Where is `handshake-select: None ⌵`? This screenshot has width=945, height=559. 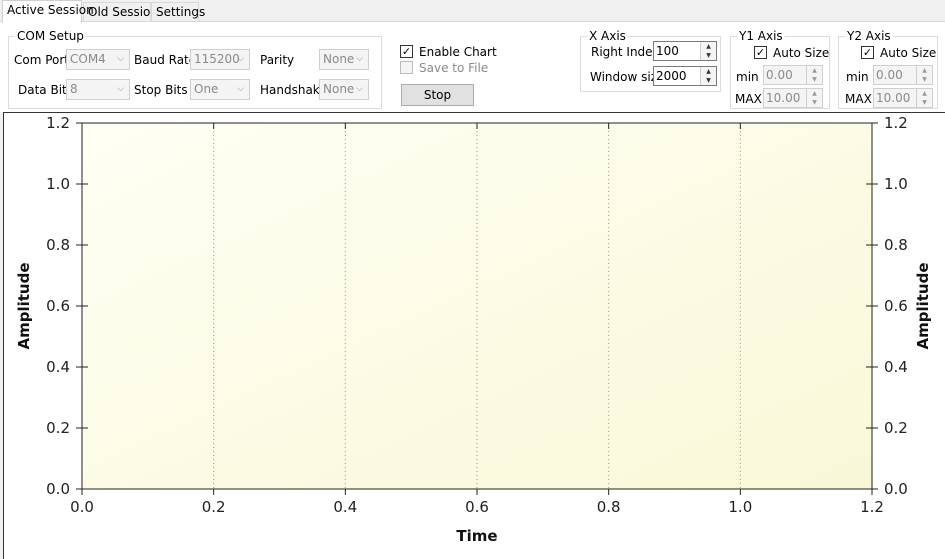 handshake-select: None ⌵ is located at coordinates (344, 89).